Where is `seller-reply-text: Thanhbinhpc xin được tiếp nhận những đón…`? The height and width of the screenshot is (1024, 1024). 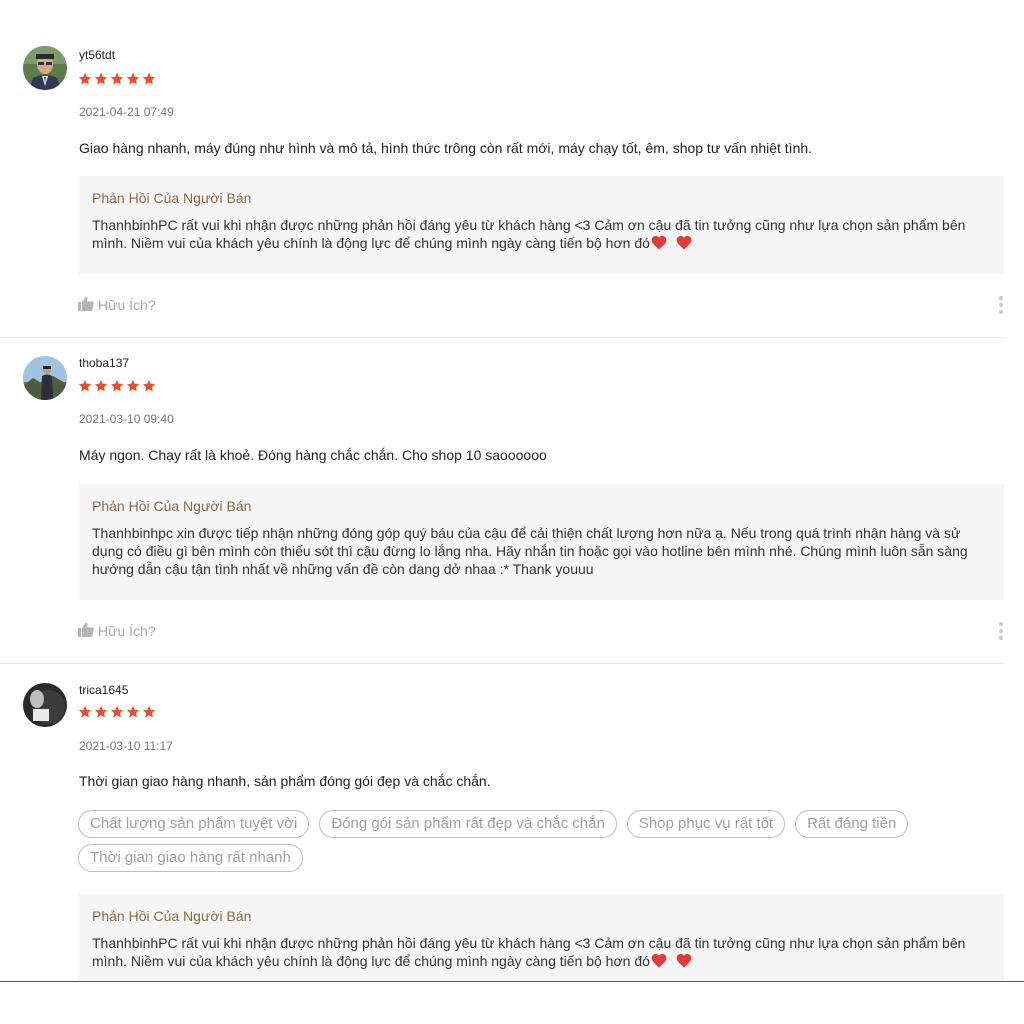 seller-reply-text: Thanhbinhpc xin được tiếp nhận những đón… is located at coordinates (530, 551).